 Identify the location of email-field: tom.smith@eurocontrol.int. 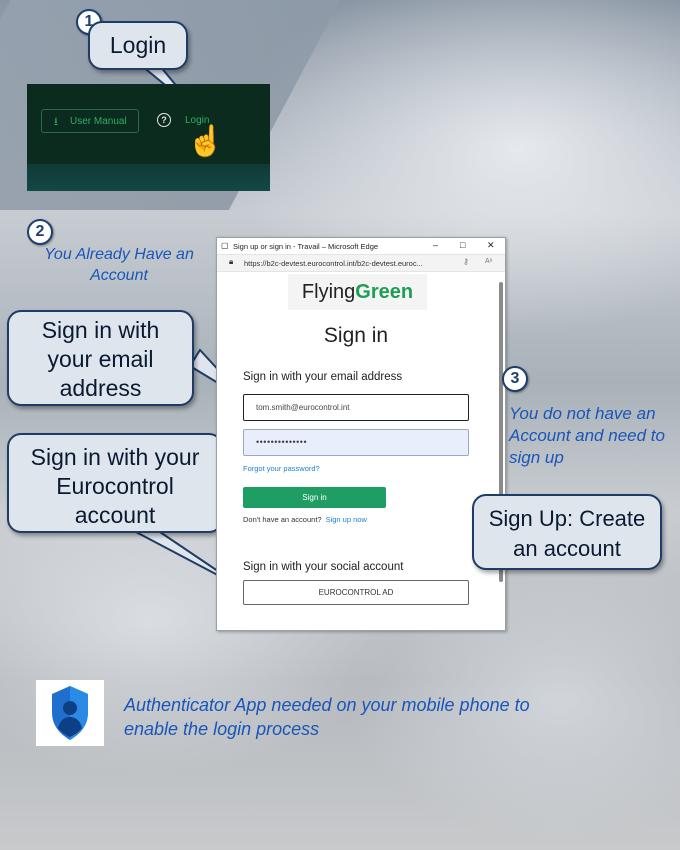
(356, 407).